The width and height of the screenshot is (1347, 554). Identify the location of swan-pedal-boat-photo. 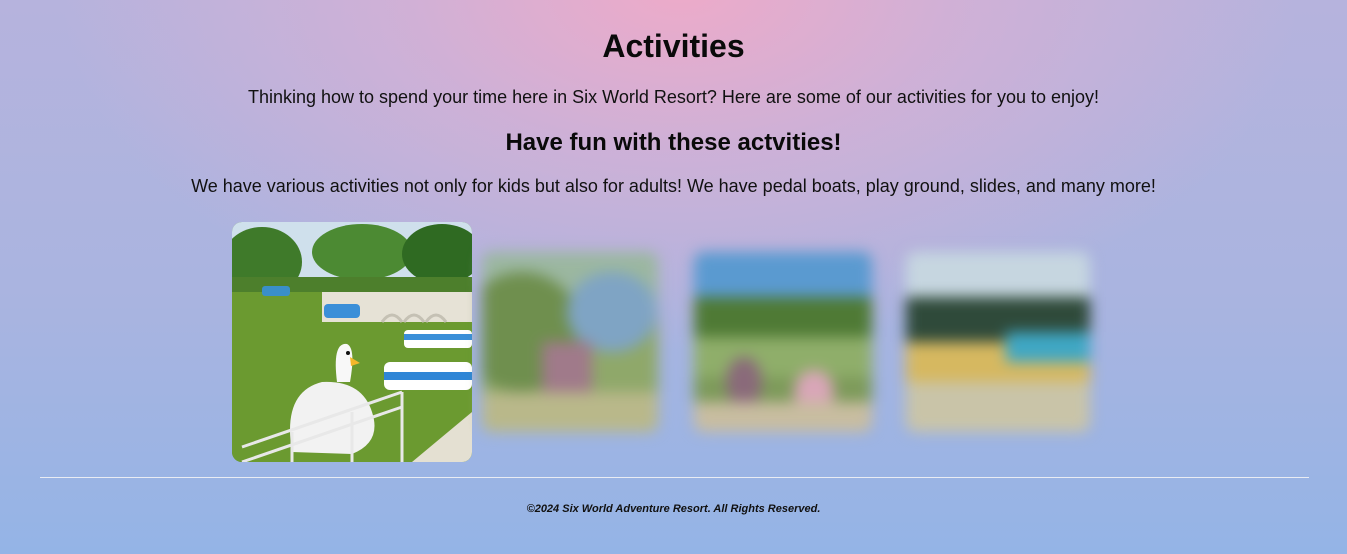
(352, 342).